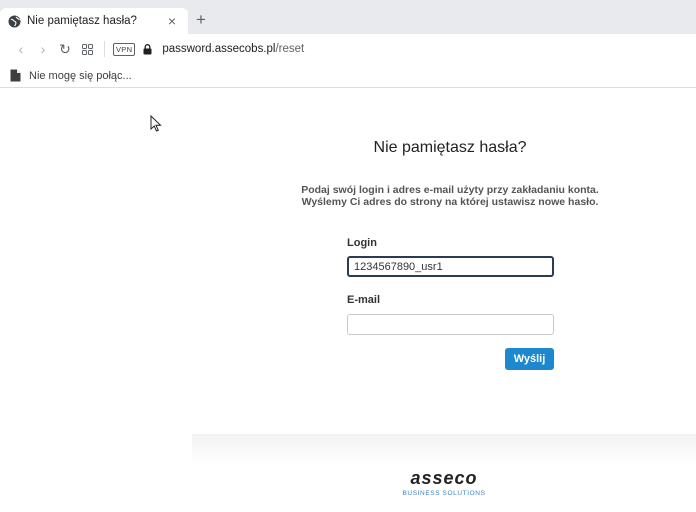  What do you see at coordinates (444, 493) in the screenshot?
I see `logo-subtitle: BUSINESS SOLUTIONS` at bounding box center [444, 493].